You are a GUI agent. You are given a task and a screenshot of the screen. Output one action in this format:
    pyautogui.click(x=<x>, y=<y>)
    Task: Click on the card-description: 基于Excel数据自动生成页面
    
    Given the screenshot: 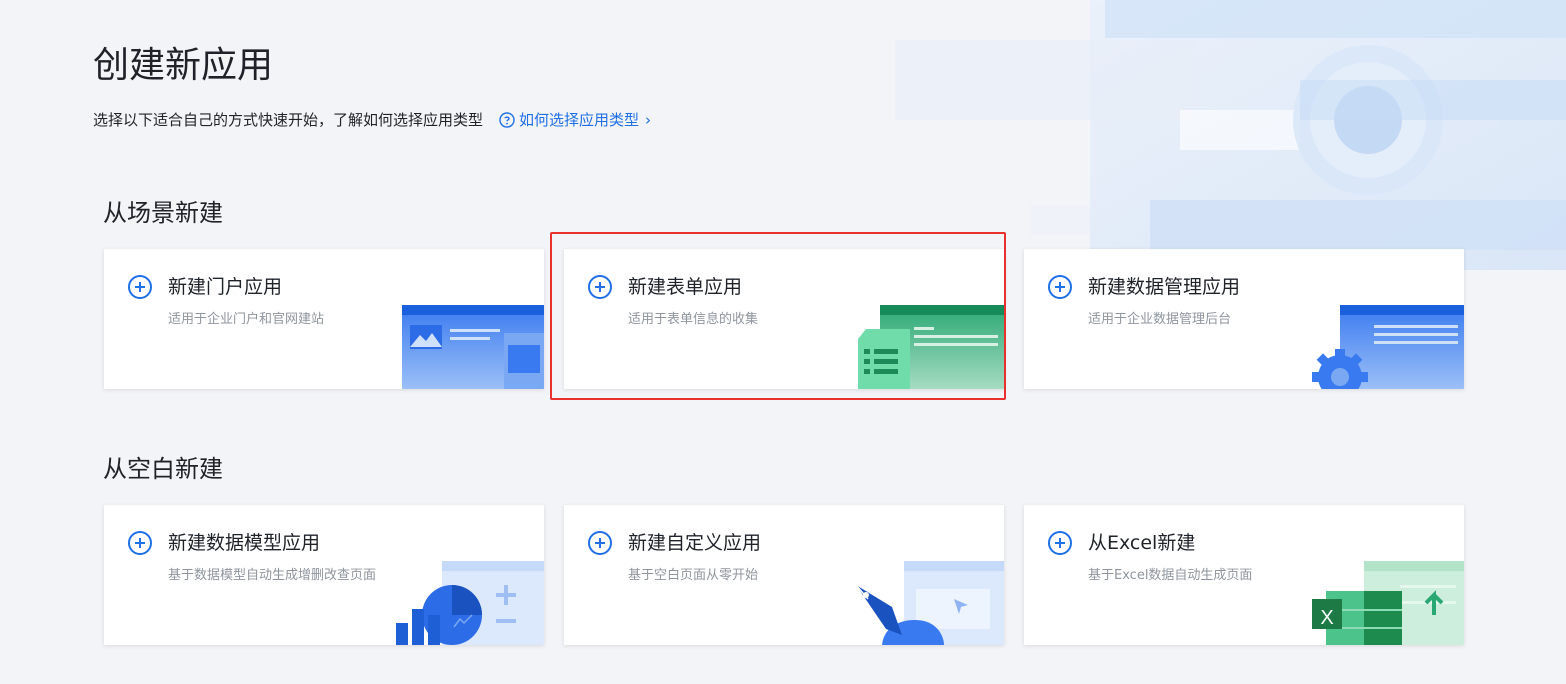 What is the action you would take?
    pyautogui.click(x=1170, y=575)
    